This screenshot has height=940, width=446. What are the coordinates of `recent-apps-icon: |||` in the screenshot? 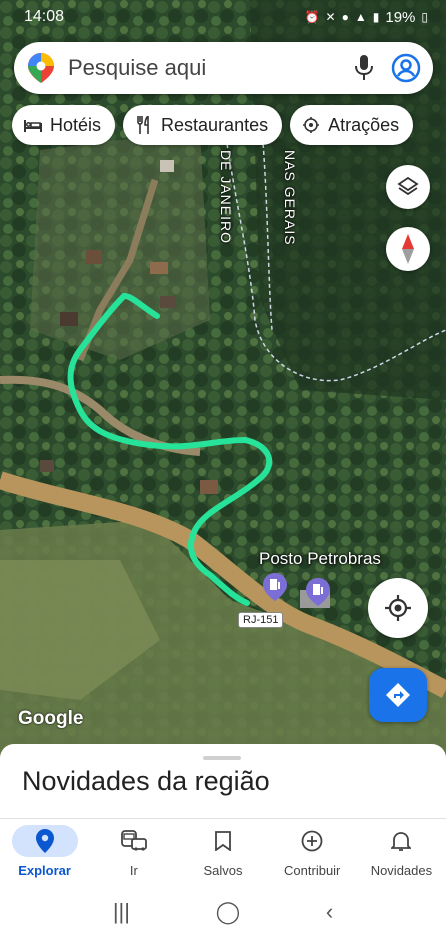 It's located at (121, 912).